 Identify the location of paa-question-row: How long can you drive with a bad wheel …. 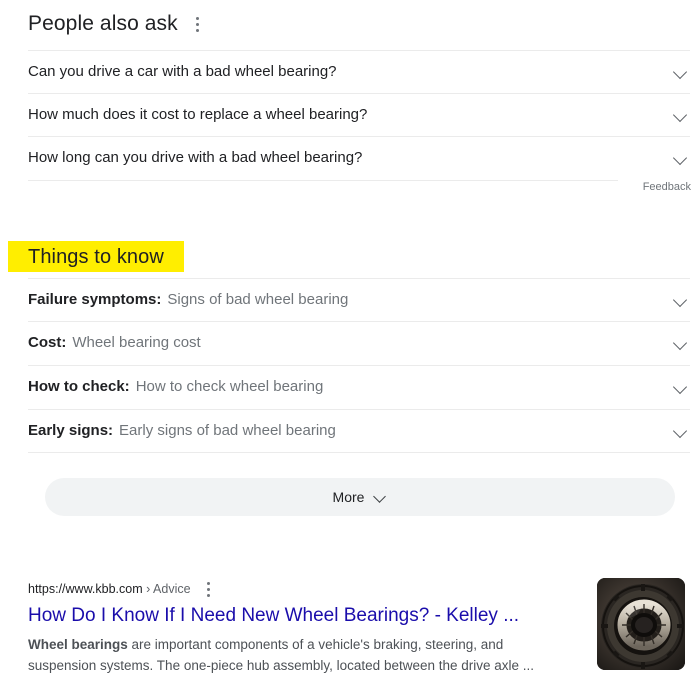
(359, 157).